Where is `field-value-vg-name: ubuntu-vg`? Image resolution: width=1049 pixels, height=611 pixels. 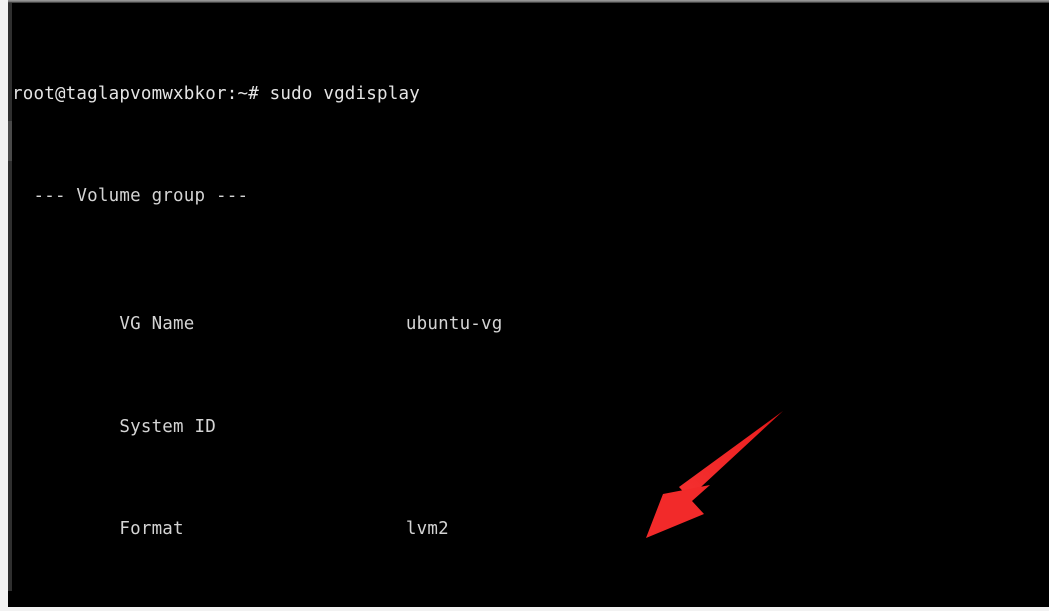
field-value-vg-name: ubuntu-vg is located at coordinates (454, 324).